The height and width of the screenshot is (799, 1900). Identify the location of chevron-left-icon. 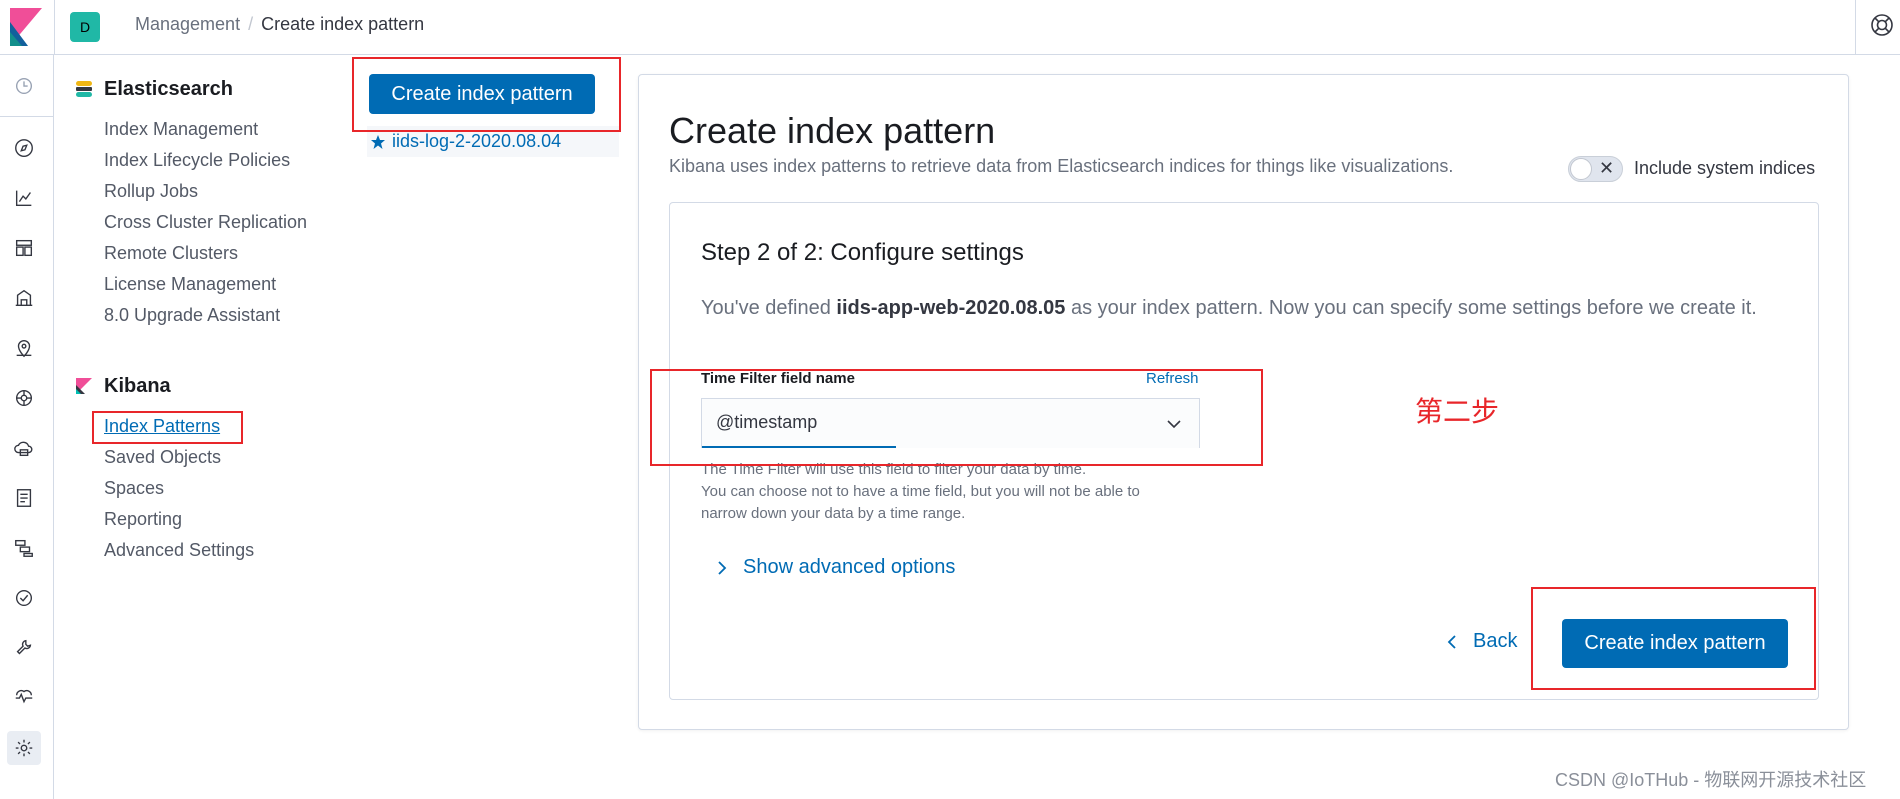
(1451, 641).